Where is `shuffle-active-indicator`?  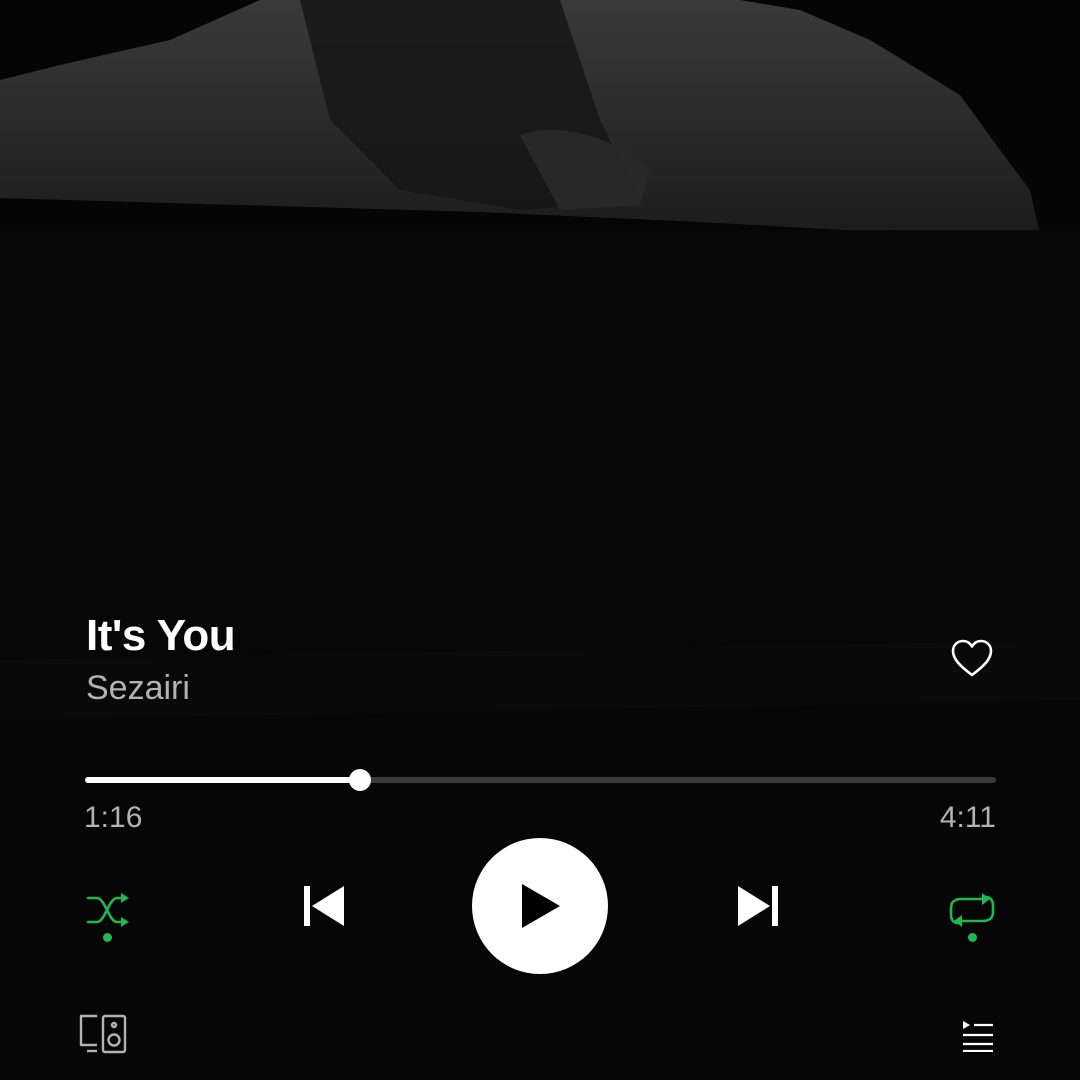
shuffle-active-indicator is located at coordinates (107, 937).